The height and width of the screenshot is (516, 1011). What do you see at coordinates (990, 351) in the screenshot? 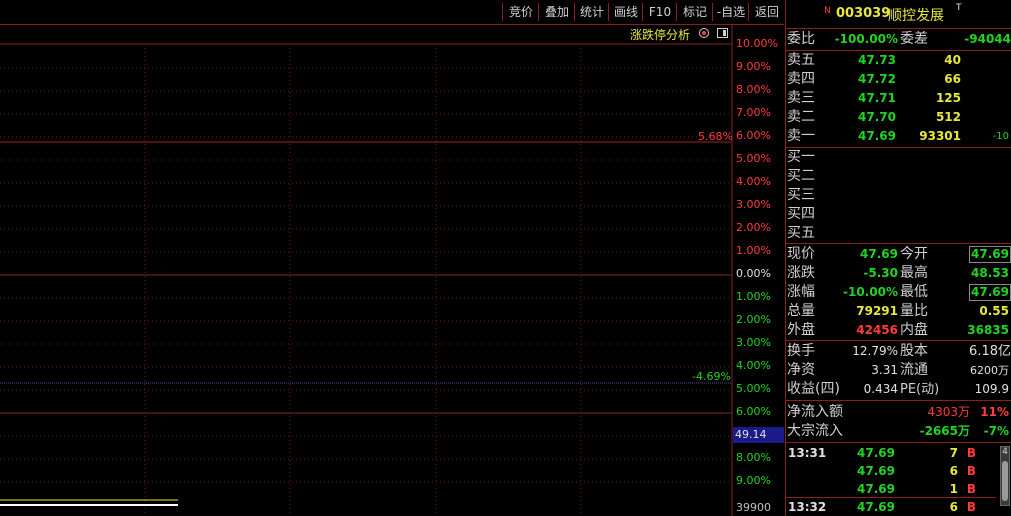
I see `fund-value: 6.18亿` at bounding box center [990, 351].